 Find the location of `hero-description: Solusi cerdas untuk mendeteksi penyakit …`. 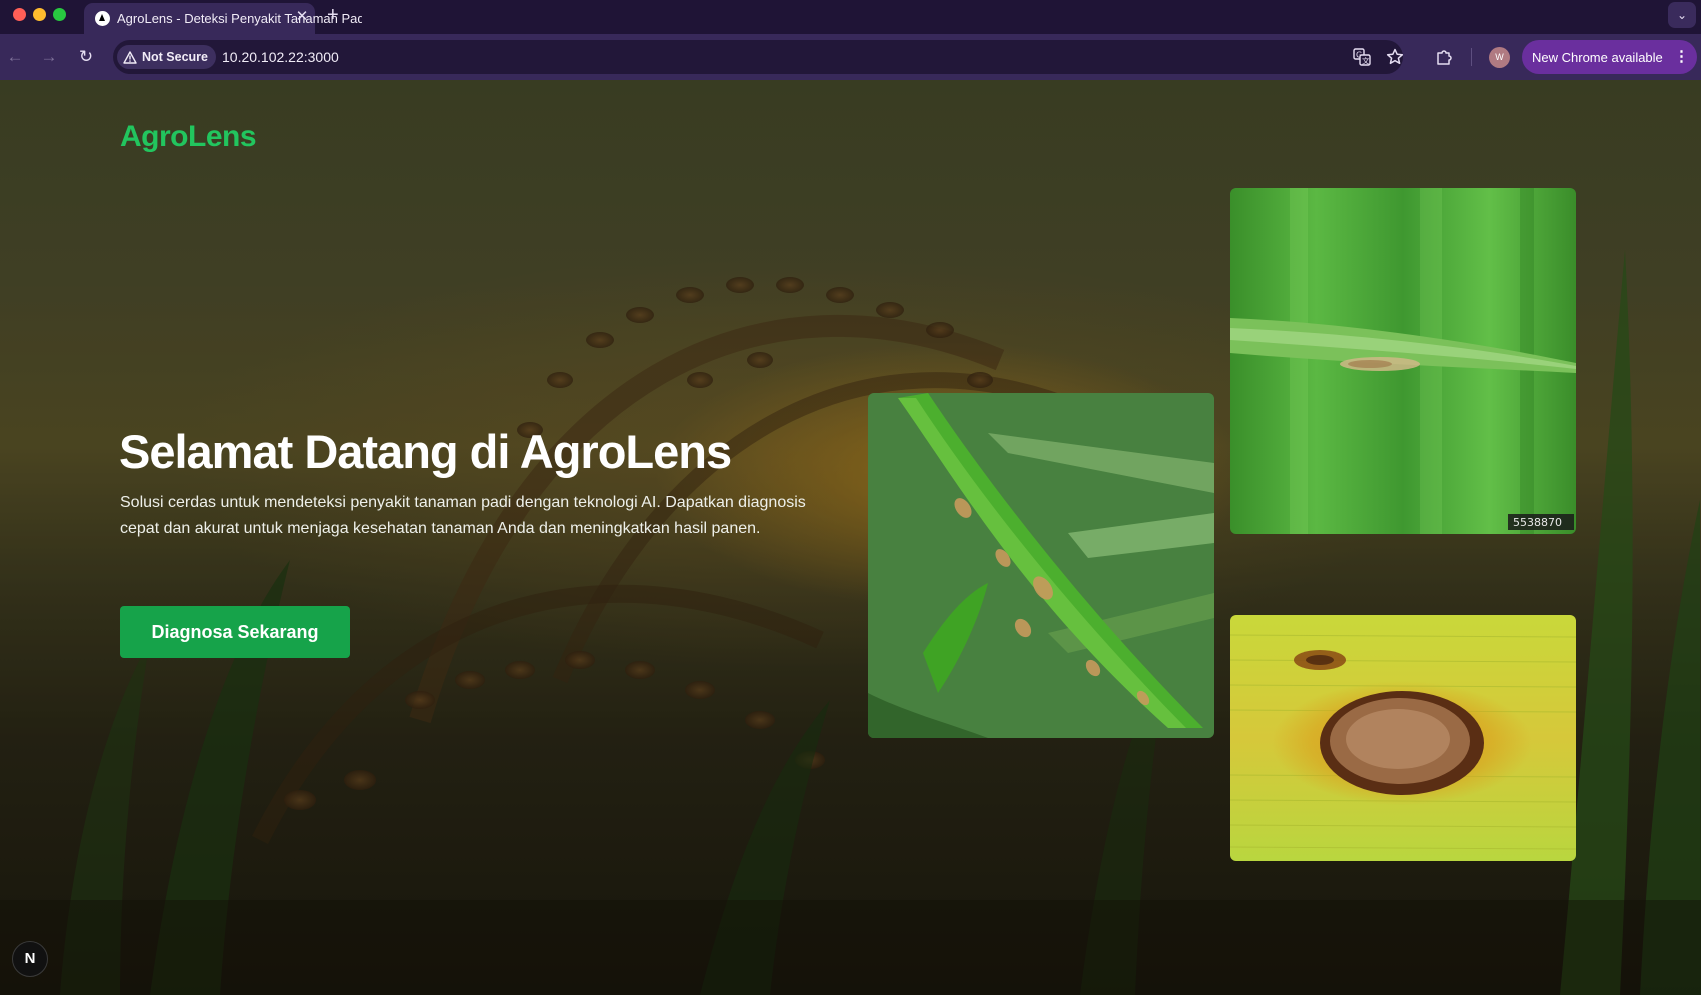

hero-description: Solusi cerdas untuk mendeteksi penyakit … is located at coordinates (463, 515).